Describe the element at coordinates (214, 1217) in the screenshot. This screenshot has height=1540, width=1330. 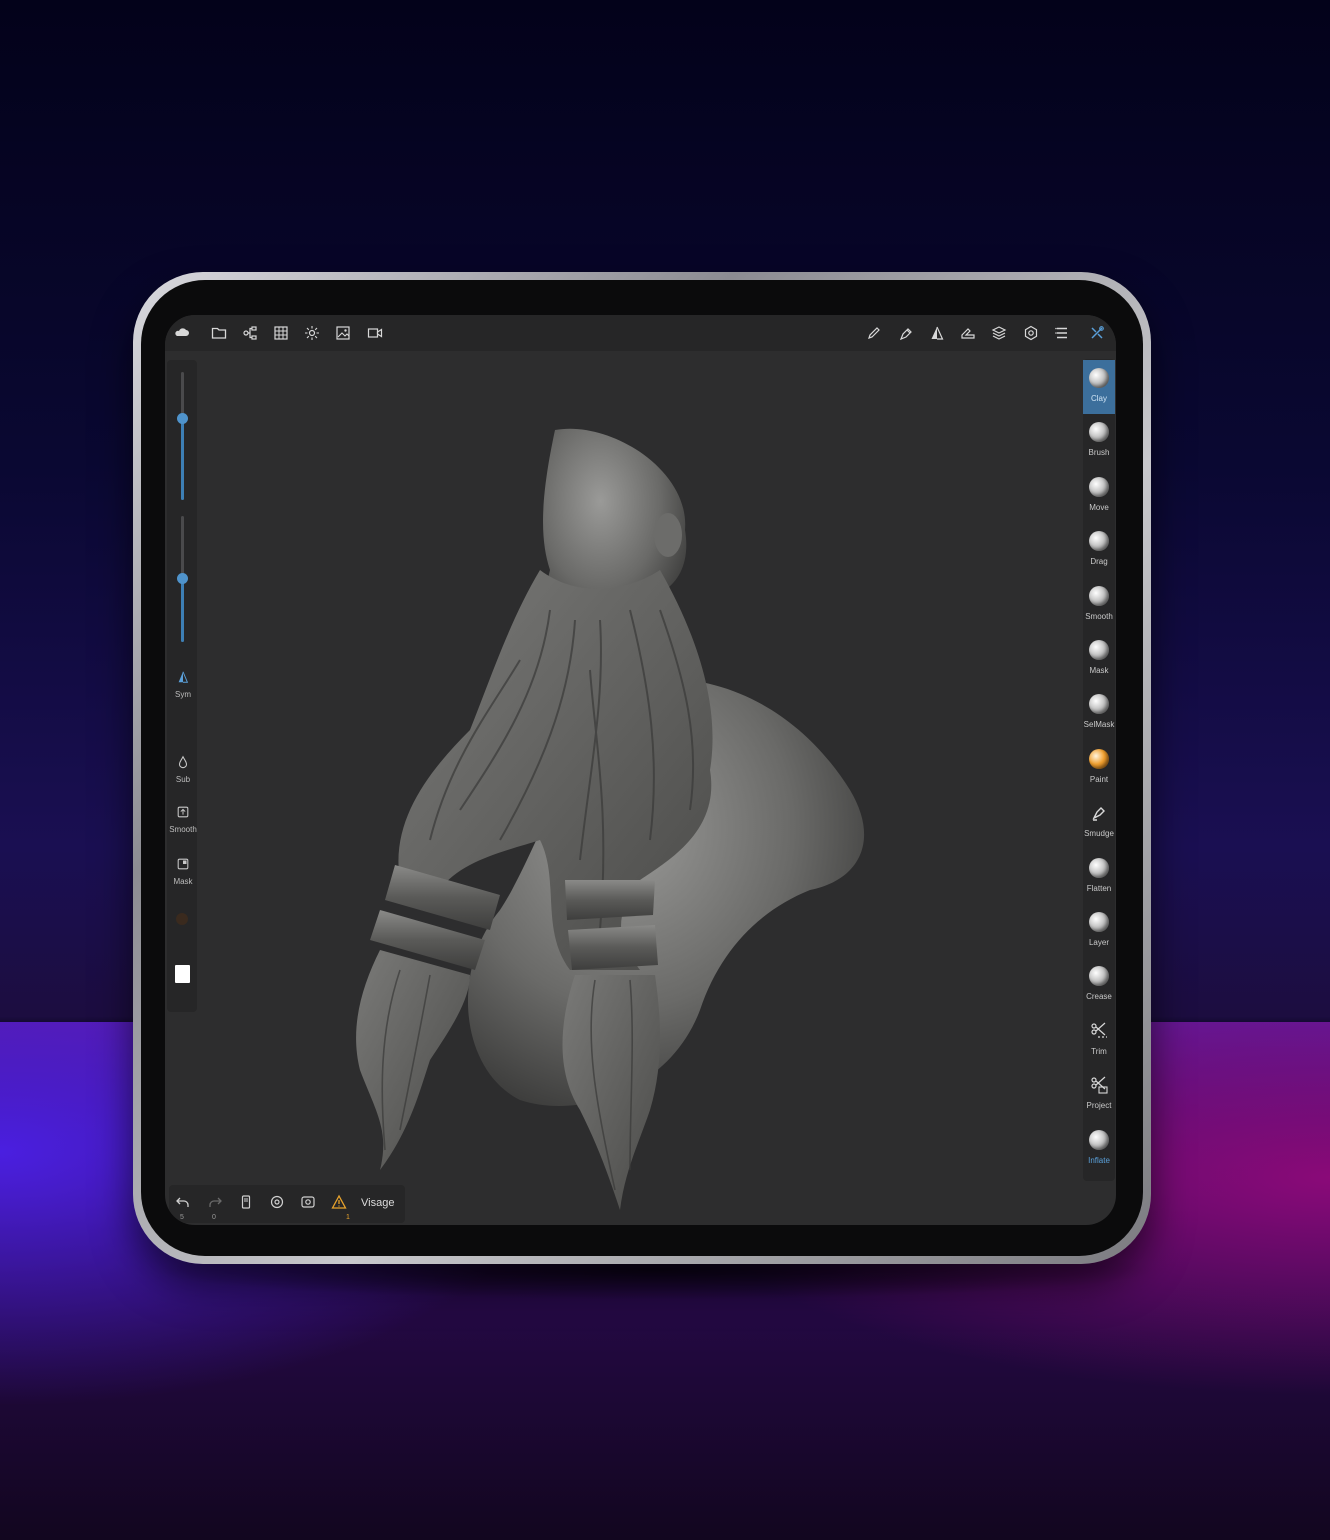
I see `redo-count: 0` at that location.